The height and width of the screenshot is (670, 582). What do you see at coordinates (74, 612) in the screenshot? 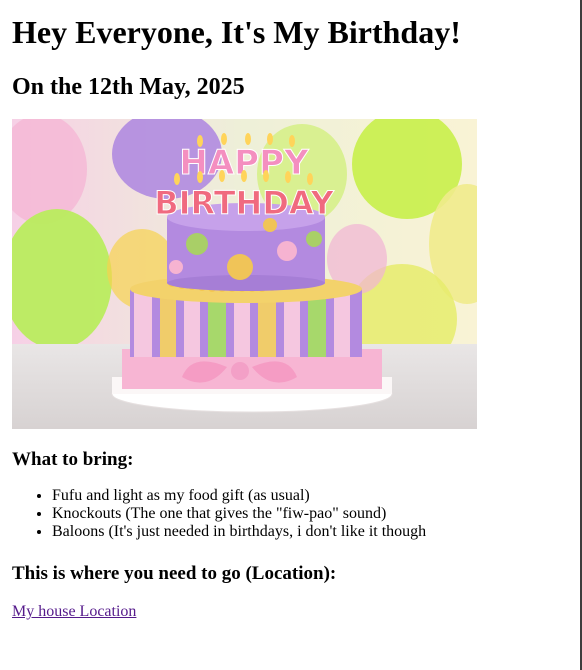
I see `location-link: My house Location` at bounding box center [74, 612].